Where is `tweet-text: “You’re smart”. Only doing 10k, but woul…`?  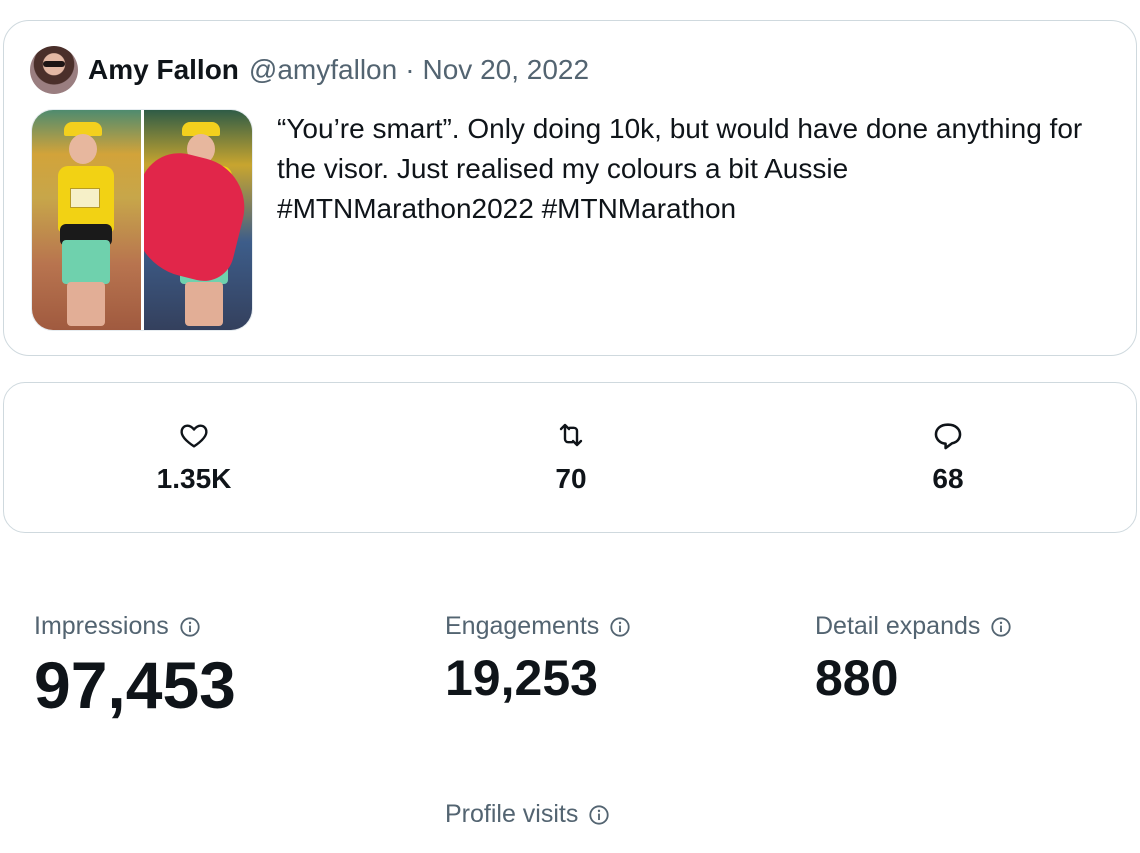
tweet-text: “You’re smart”. Only doing 10k, but woul… is located at coordinates (680, 168).